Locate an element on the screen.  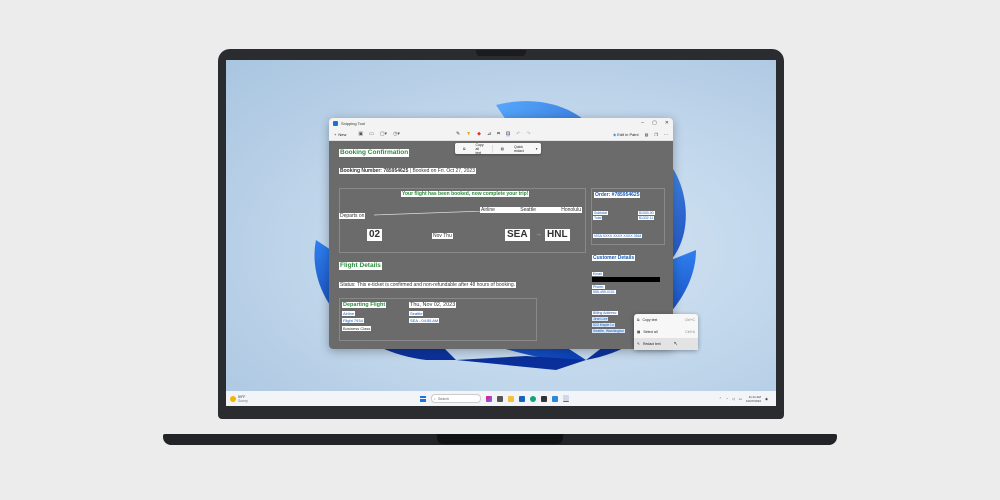
customer-city: Seattle, Washington is located at coordinates (609, 331).